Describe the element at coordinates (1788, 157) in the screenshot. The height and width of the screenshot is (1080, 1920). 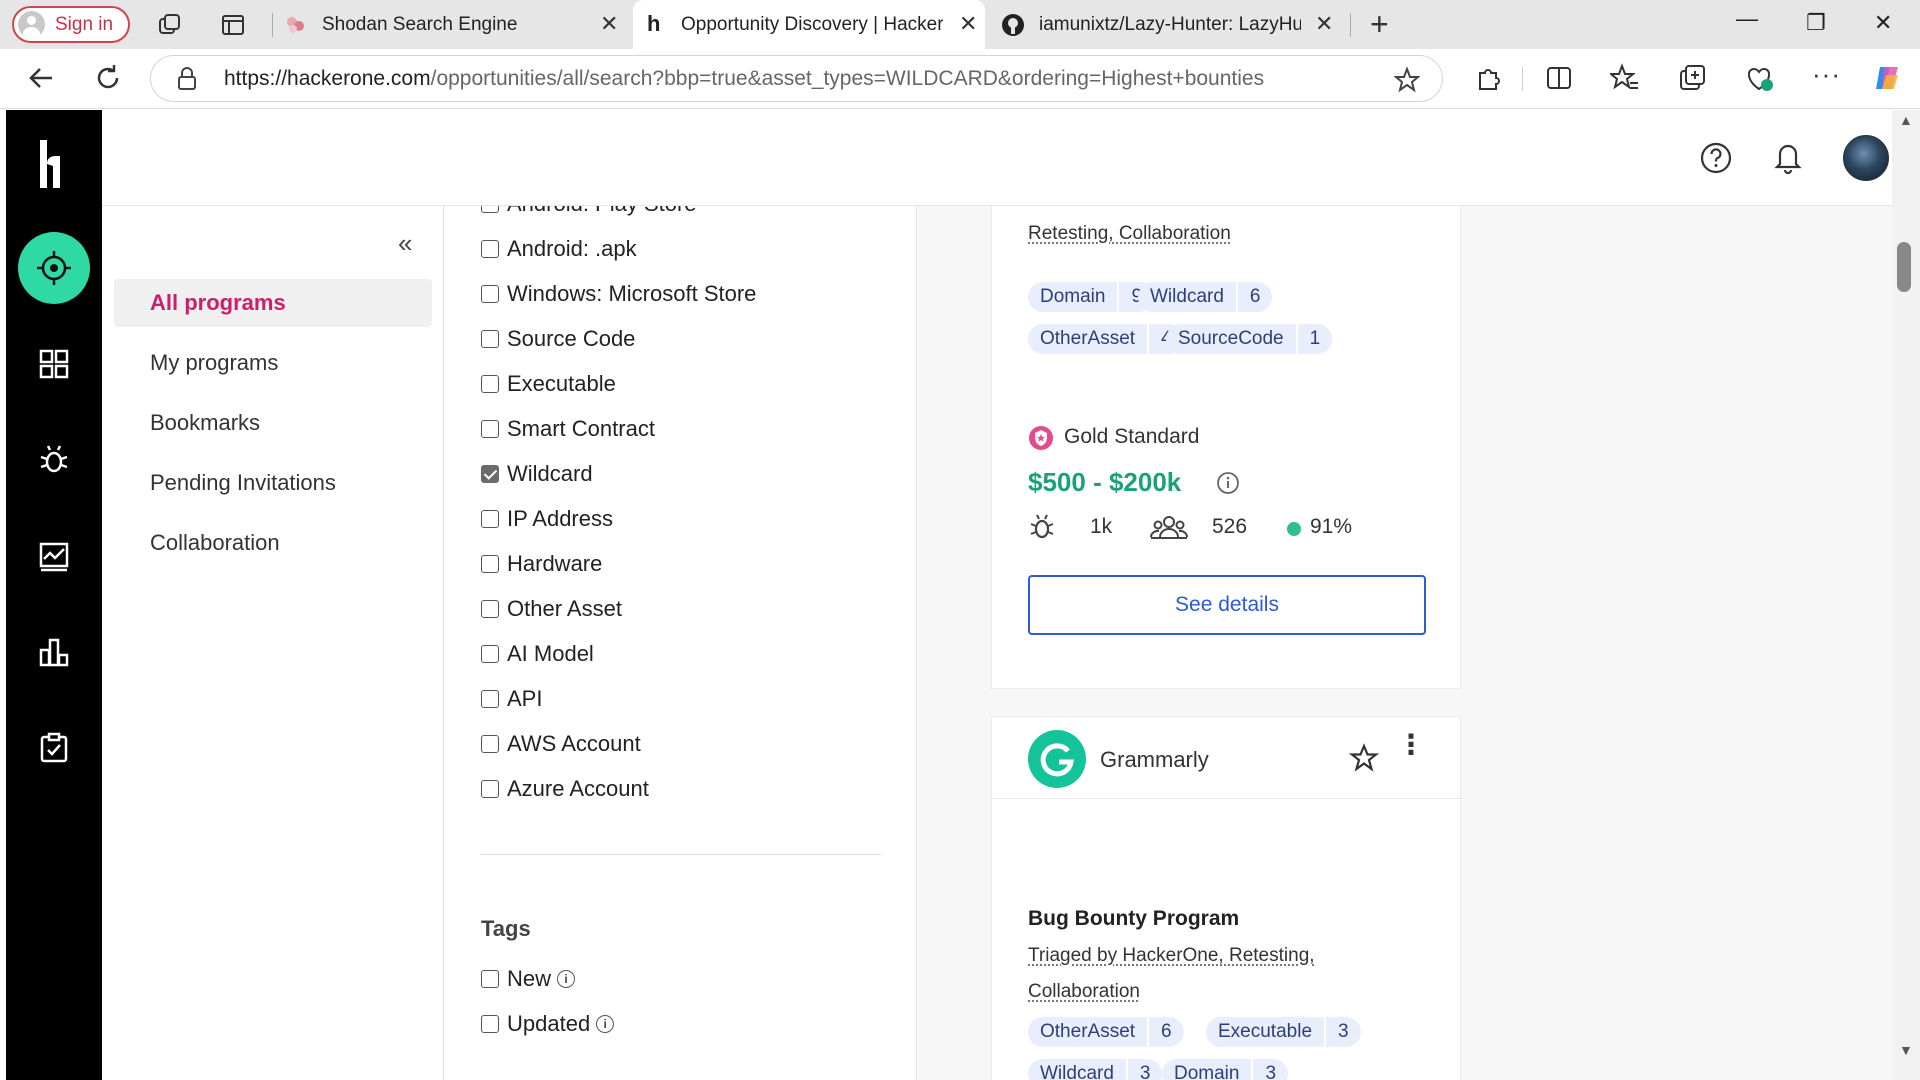
I see `notifications-bell-icon` at that location.